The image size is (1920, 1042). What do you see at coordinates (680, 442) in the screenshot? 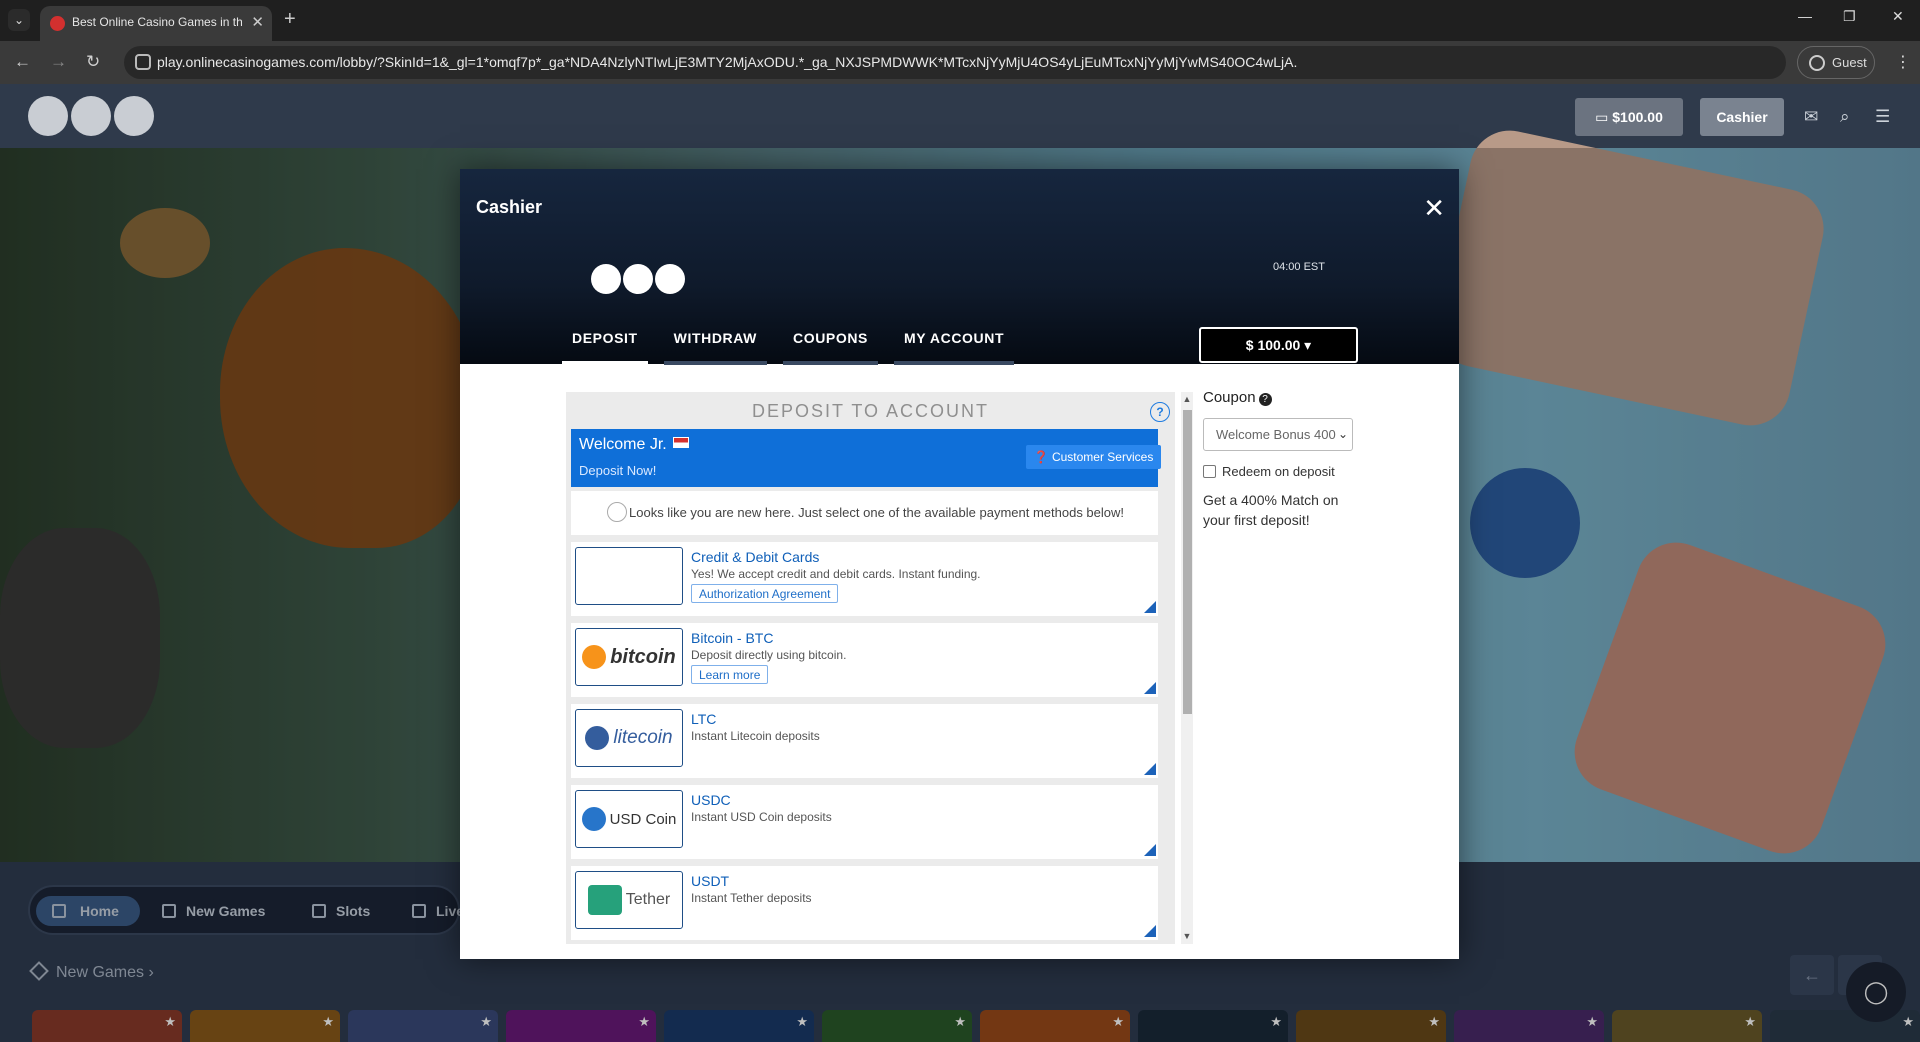
I see `flag-icon` at bounding box center [680, 442].